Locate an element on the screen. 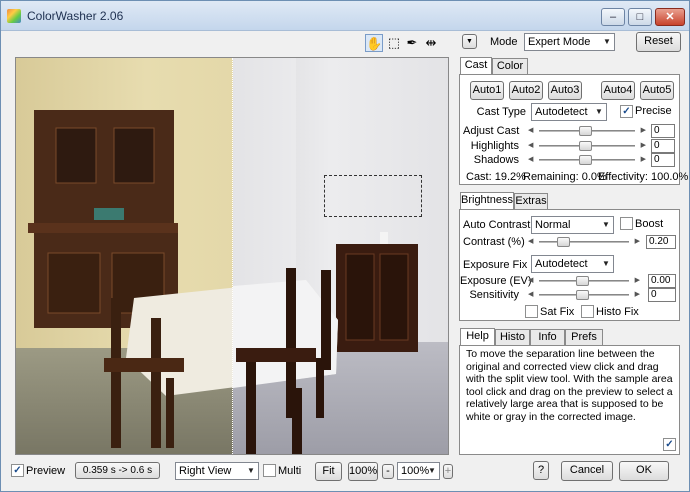 The height and width of the screenshot is (492, 690). sensitivity-value: 0 is located at coordinates (662, 295).